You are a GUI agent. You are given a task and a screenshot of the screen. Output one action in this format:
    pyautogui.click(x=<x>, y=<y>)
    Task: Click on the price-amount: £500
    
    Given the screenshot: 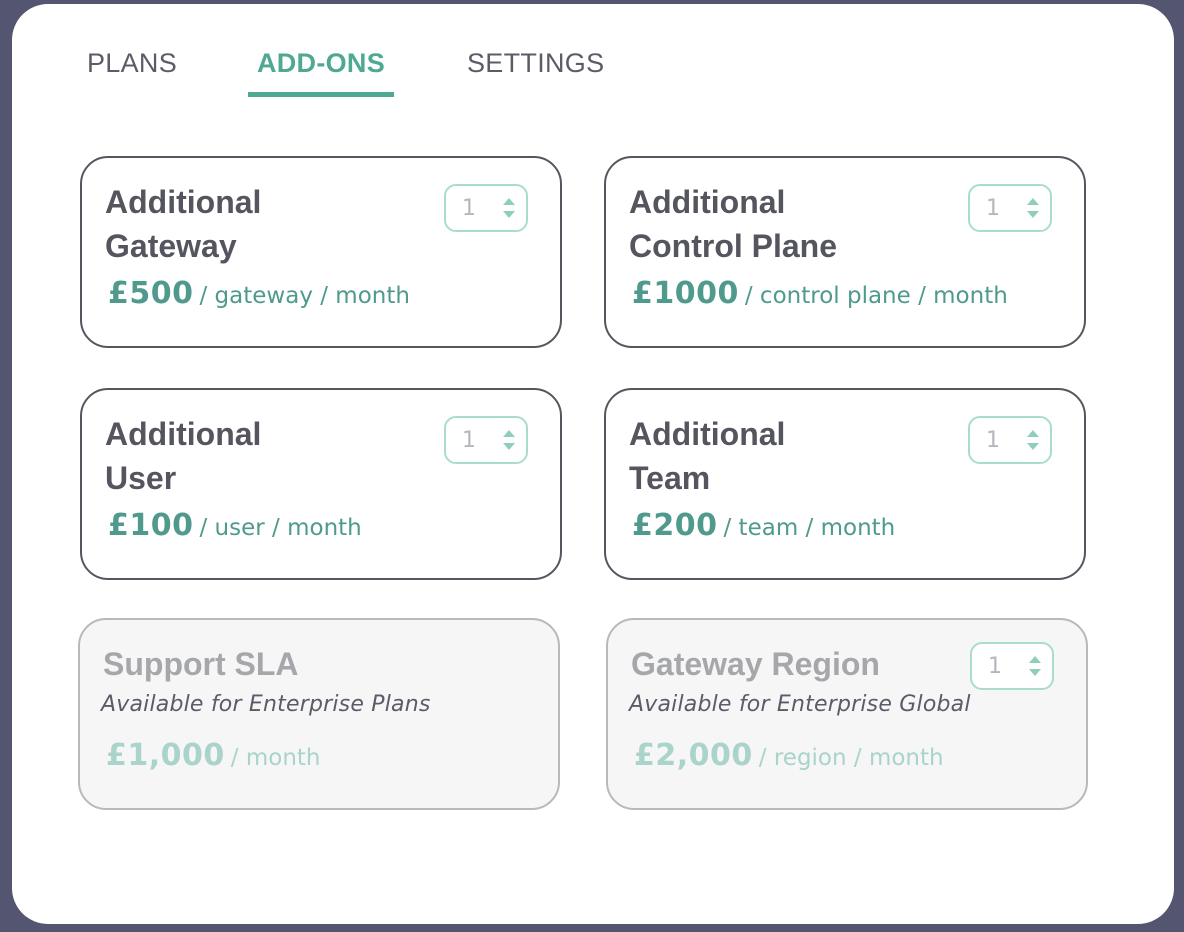 What is the action you would take?
    pyautogui.click(x=151, y=293)
    